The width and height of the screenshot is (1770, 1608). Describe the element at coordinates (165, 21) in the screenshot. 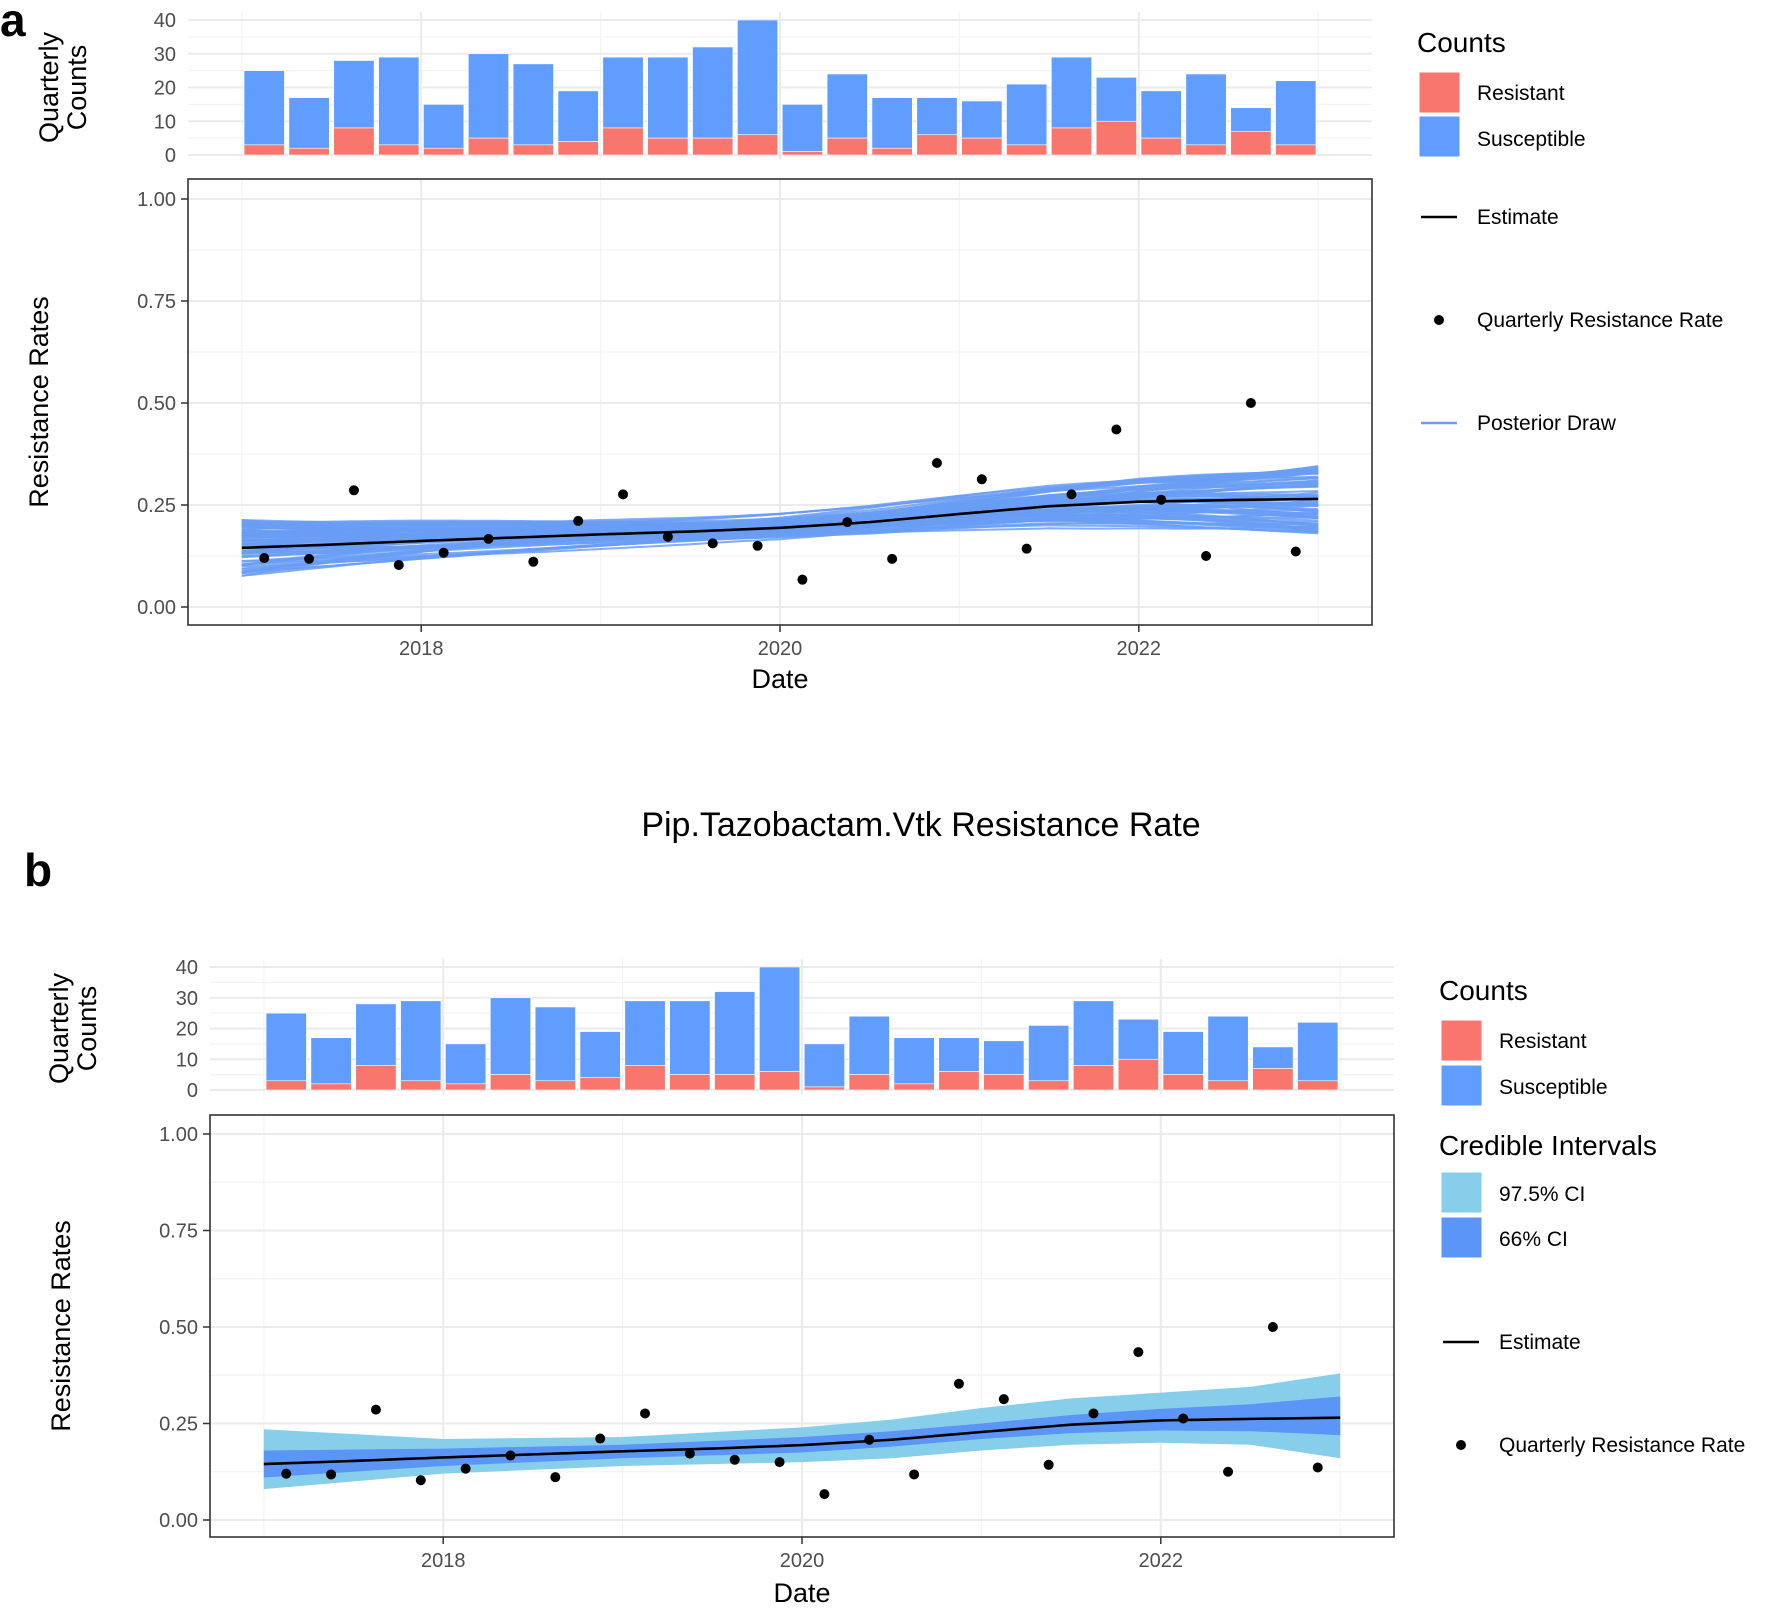

I see `y-tick-label: 40` at that location.